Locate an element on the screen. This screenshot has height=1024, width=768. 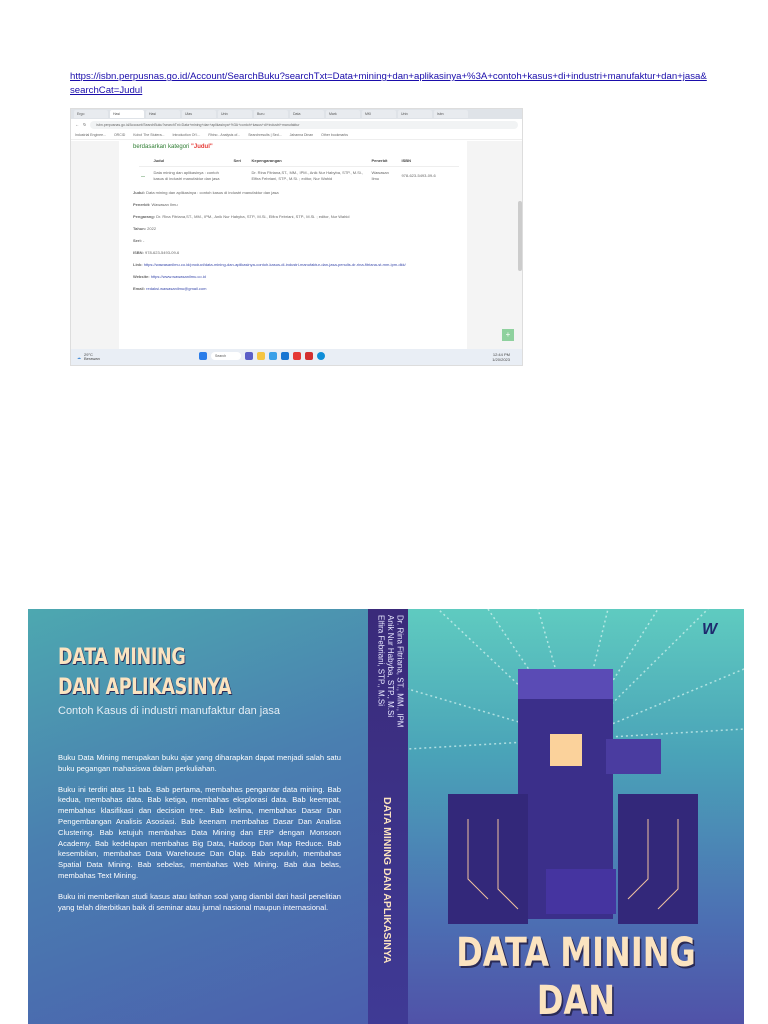
publisher-logo: W is located at coordinates (710, 629).